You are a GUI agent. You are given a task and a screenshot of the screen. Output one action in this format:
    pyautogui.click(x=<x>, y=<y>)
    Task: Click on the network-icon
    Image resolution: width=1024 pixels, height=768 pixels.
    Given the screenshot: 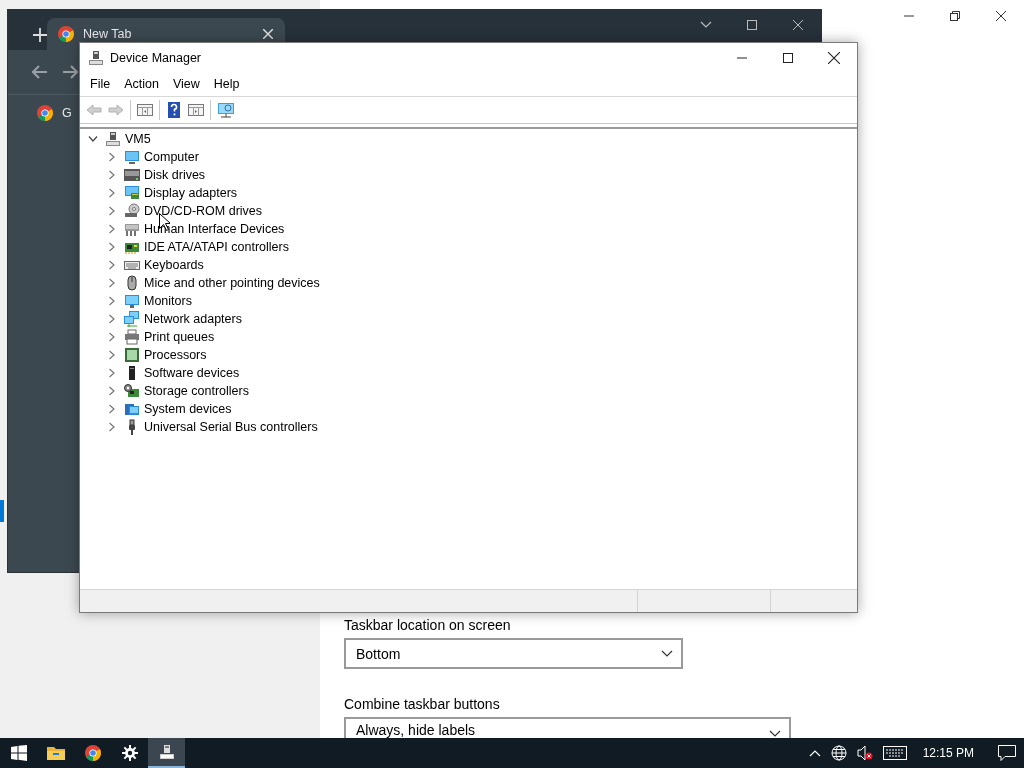 What is the action you would take?
    pyautogui.click(x=132, y=319)
    